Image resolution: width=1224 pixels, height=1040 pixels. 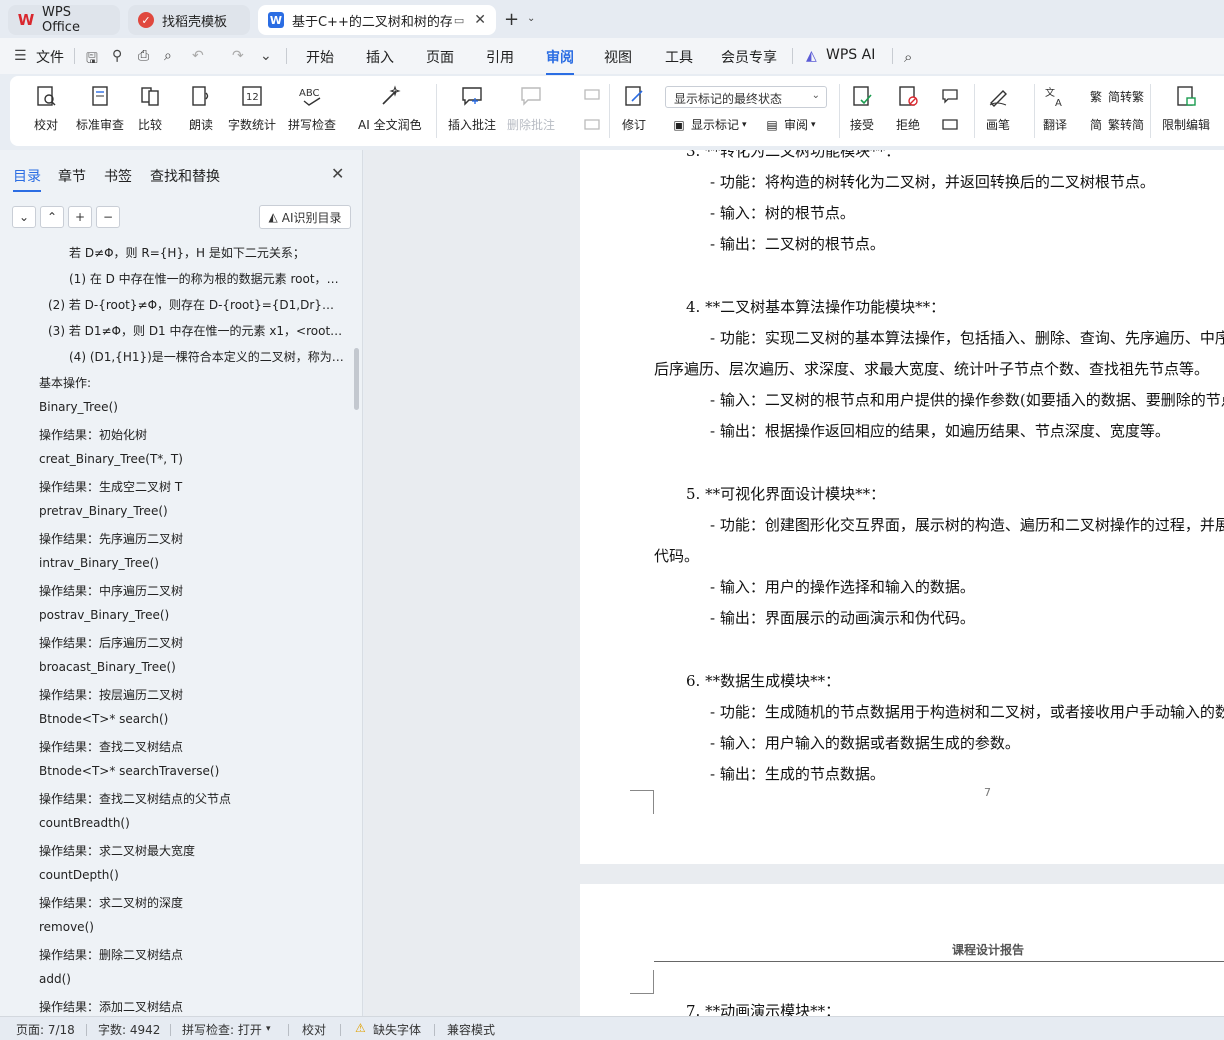 I want to click on proofread-status: 校对, so click(x=314, y=1029).